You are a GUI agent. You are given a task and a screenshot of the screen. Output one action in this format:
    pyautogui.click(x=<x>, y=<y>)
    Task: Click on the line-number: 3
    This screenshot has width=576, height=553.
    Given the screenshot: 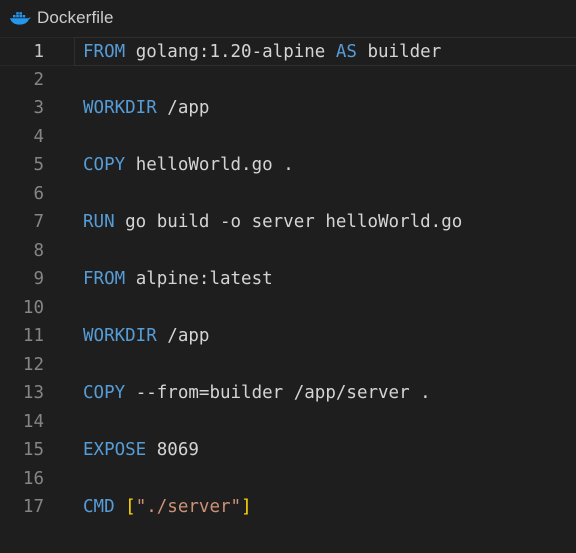 What is the action you would take?
    pyautogui.click(x=38, y=108)
    